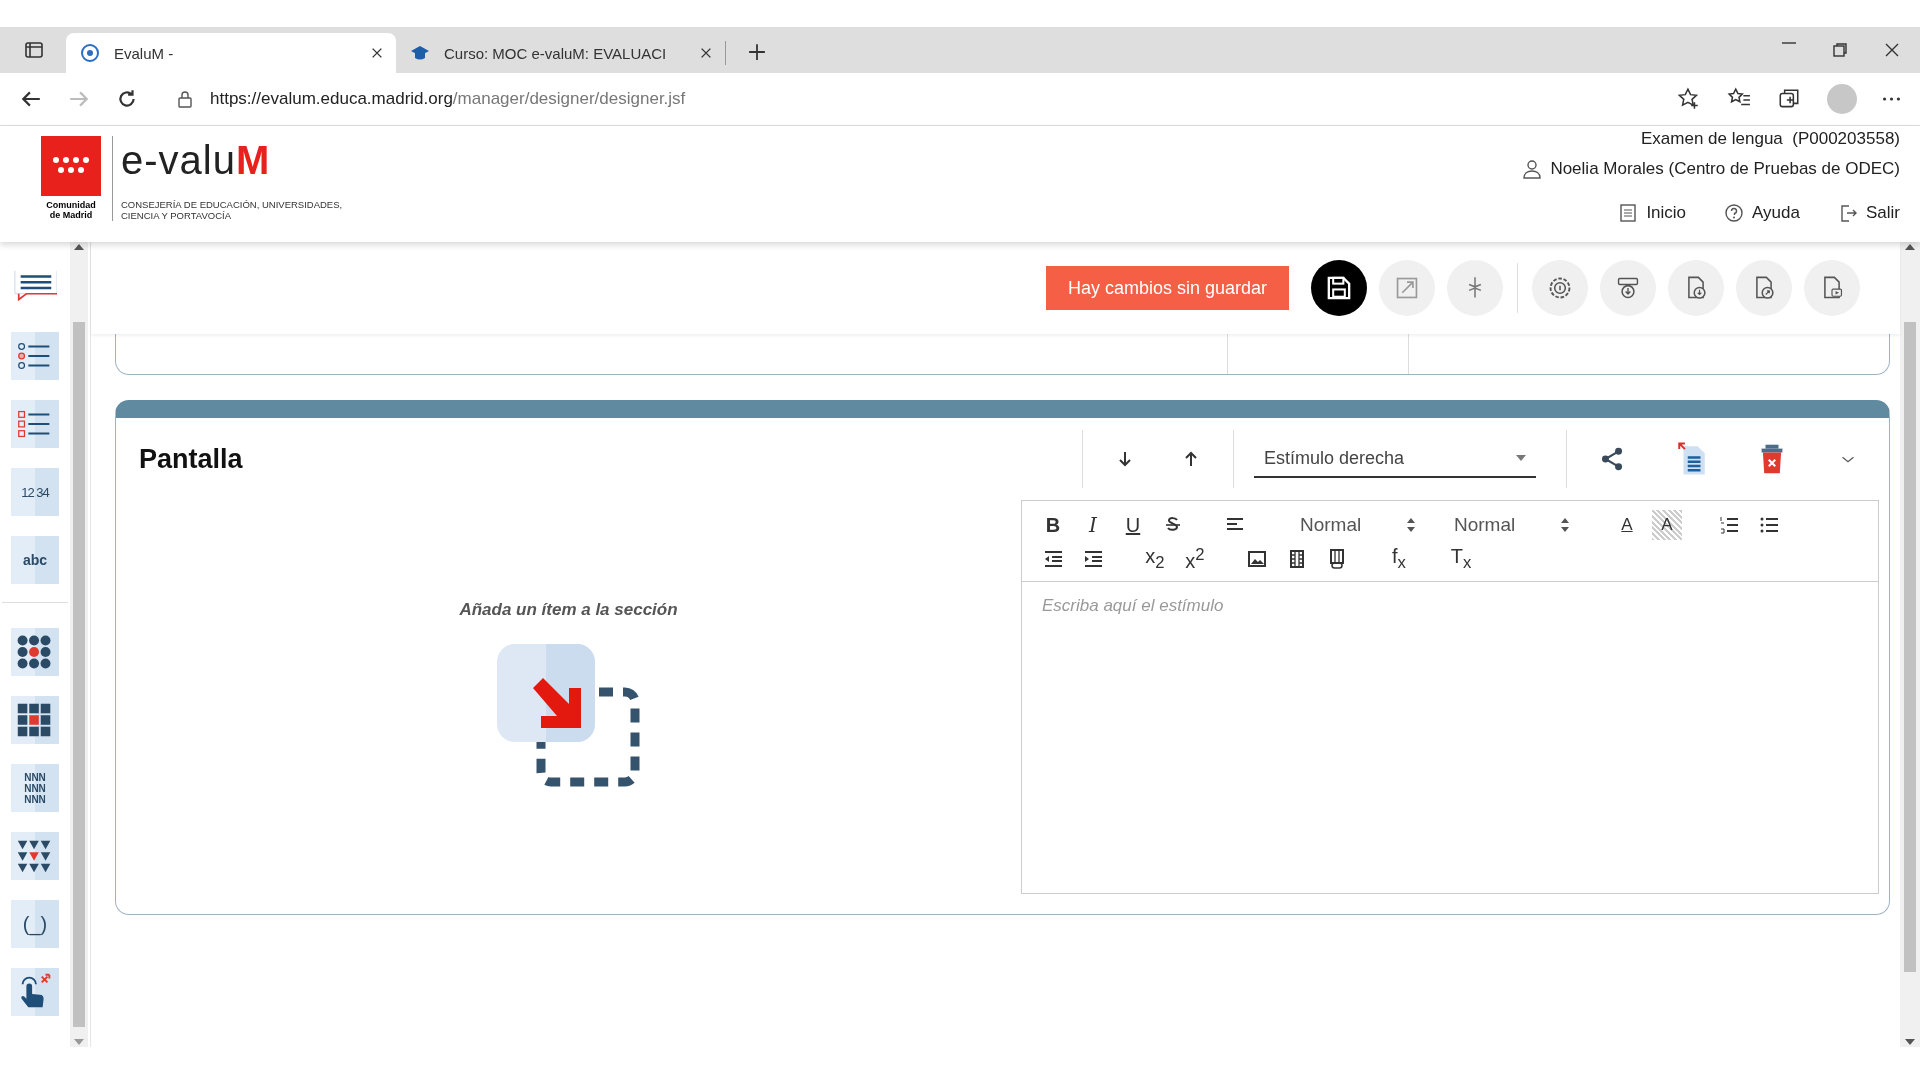 The width and height of the screenshot is (1920, 1080). Describe the element at coordinates (1772, 459) in the screenshot. I see `trash-icon` at that location.